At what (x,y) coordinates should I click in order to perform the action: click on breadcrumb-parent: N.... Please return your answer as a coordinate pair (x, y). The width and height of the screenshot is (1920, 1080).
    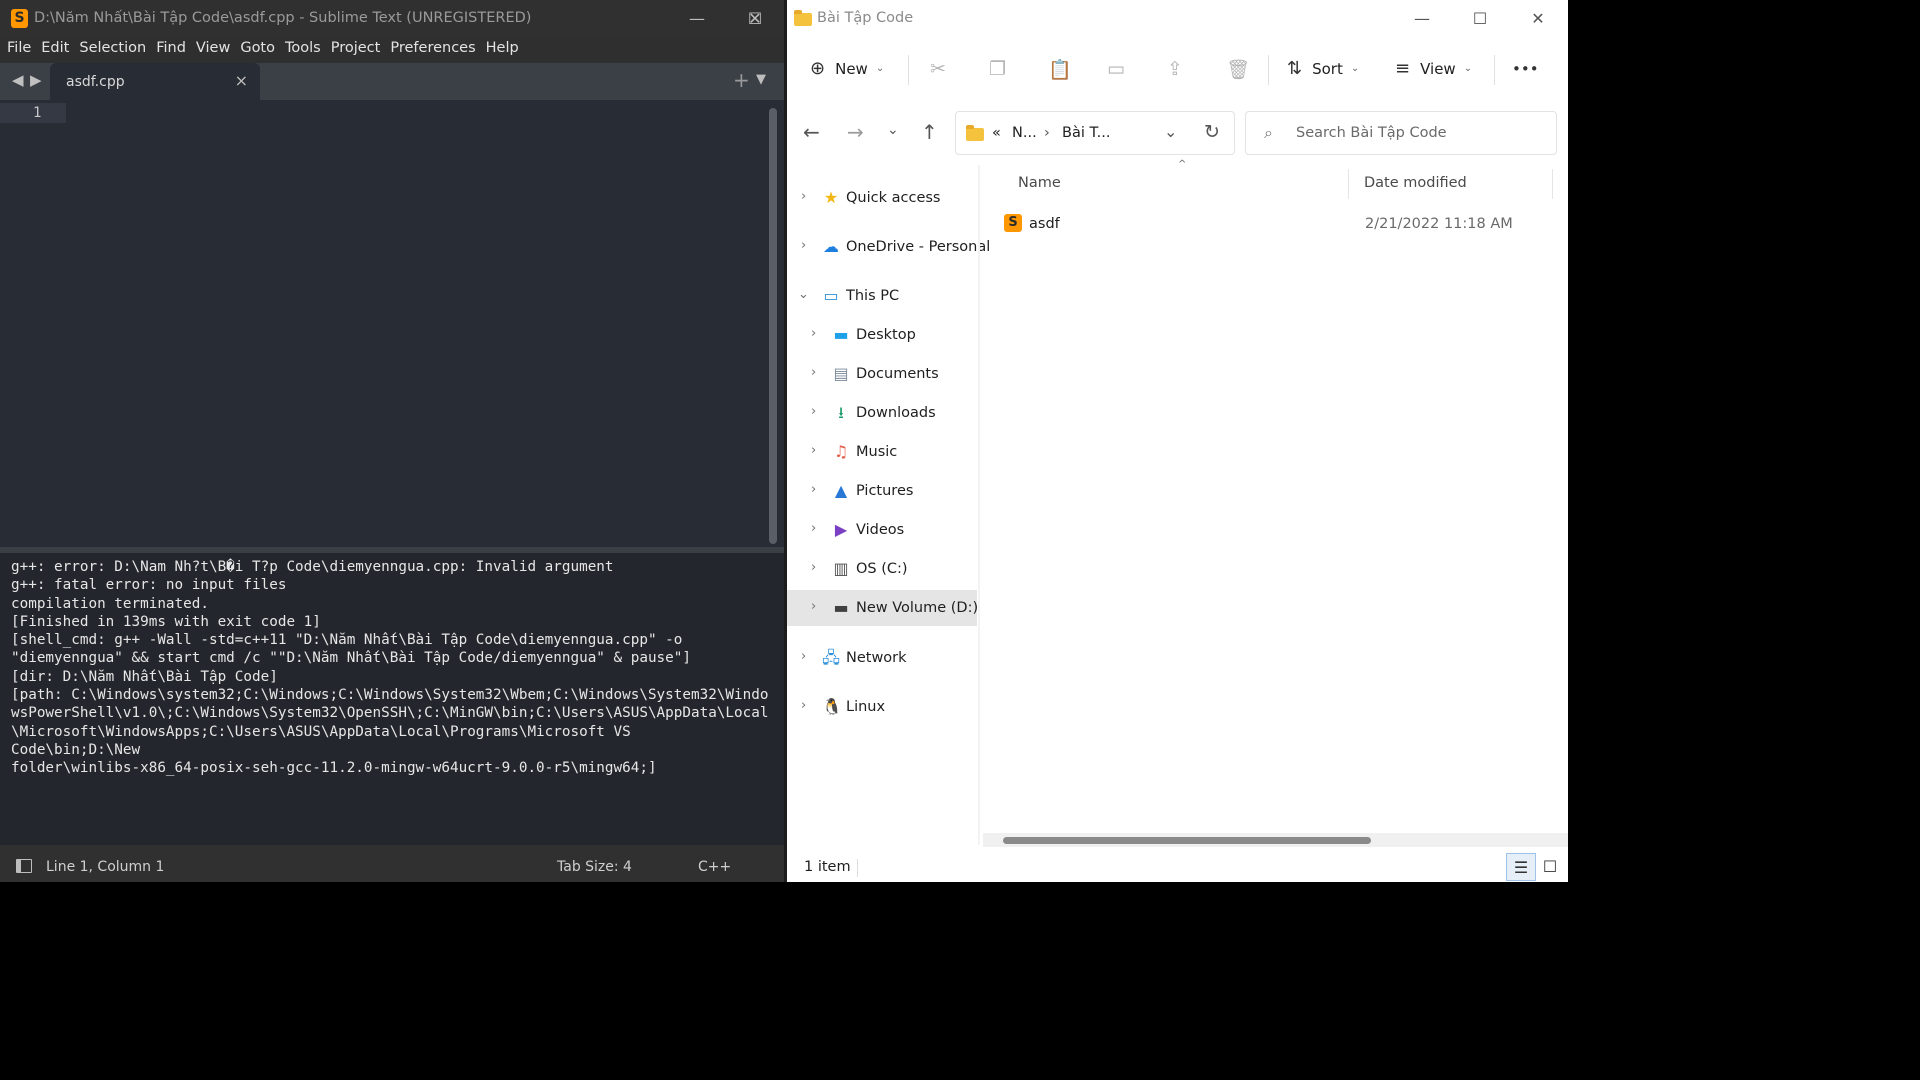
    Looking at the image, I should click on (1024, 133).